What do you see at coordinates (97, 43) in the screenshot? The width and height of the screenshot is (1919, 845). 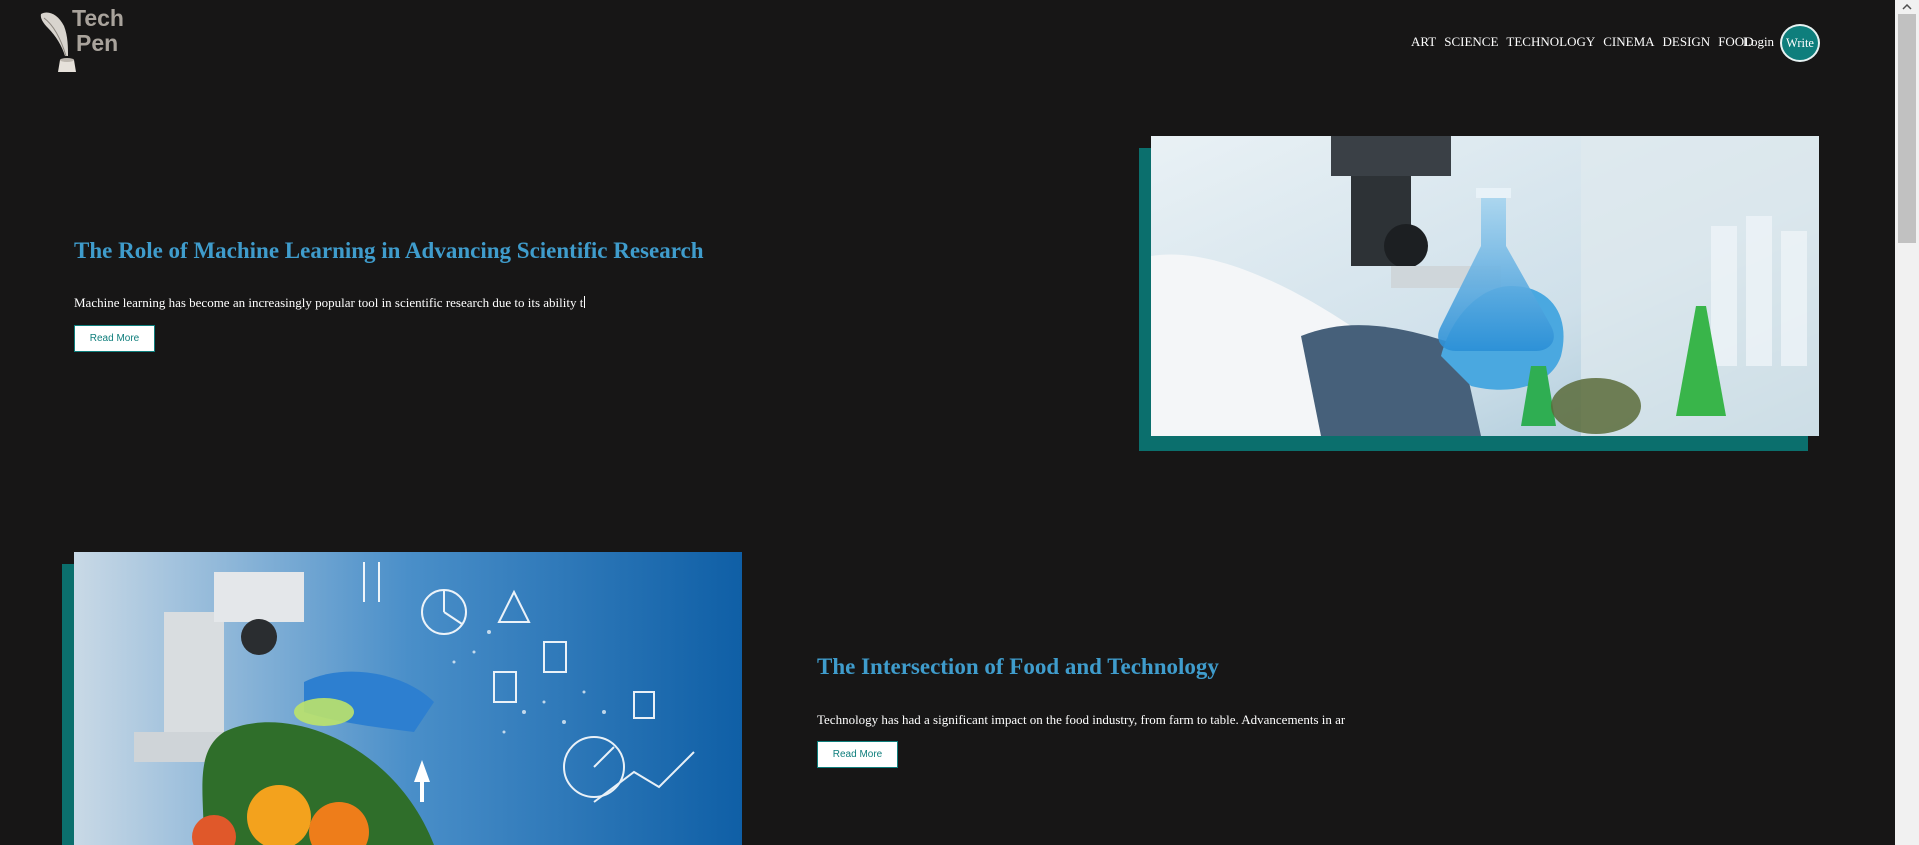 I see `logo-line-2: Pen` at bounding box center [97, 43].